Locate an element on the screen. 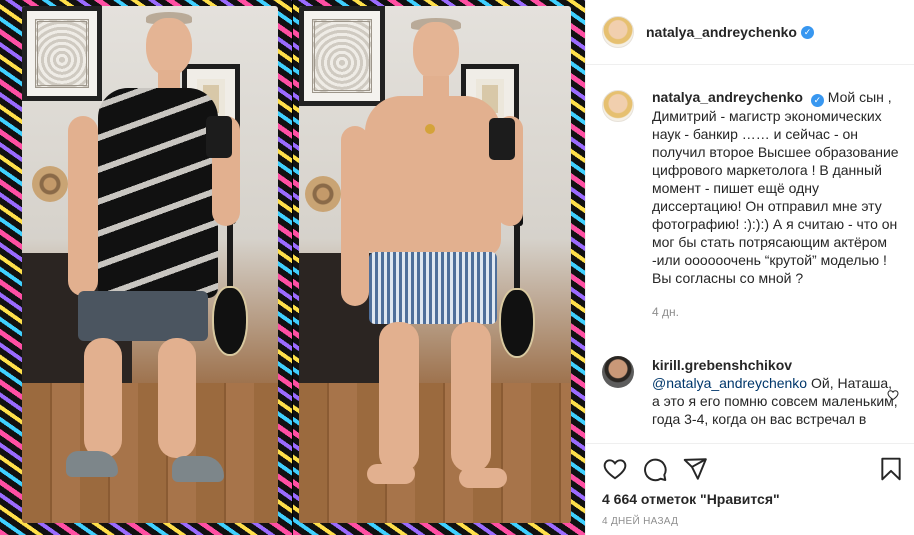  bookmark-icon is located at coordinates (892, 470).